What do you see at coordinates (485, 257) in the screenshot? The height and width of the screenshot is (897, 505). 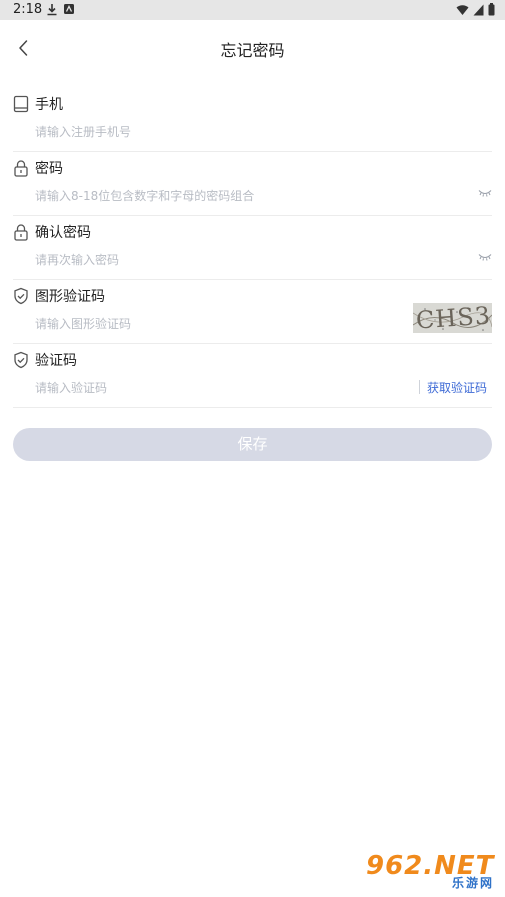 I see `confirm-password-visibility-toggle-icon` at bounding box center [485, 257].